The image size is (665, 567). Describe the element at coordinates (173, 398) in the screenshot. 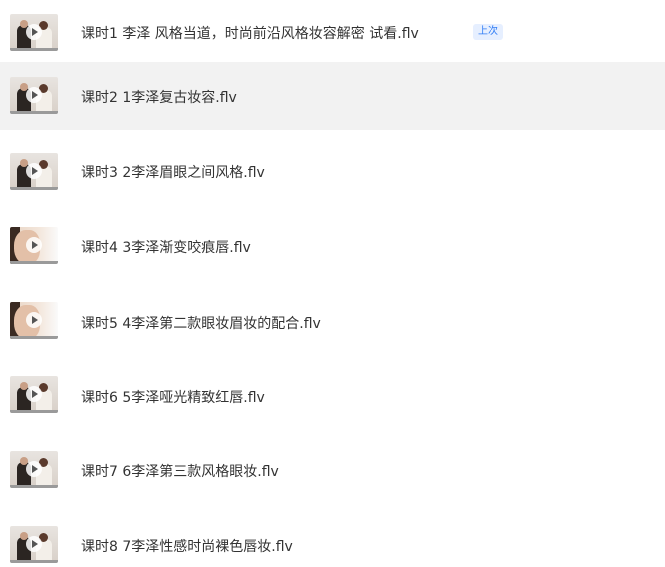

I see `lesson-title: 课时6 5李泽哑光精致红唇.flv` at that location.